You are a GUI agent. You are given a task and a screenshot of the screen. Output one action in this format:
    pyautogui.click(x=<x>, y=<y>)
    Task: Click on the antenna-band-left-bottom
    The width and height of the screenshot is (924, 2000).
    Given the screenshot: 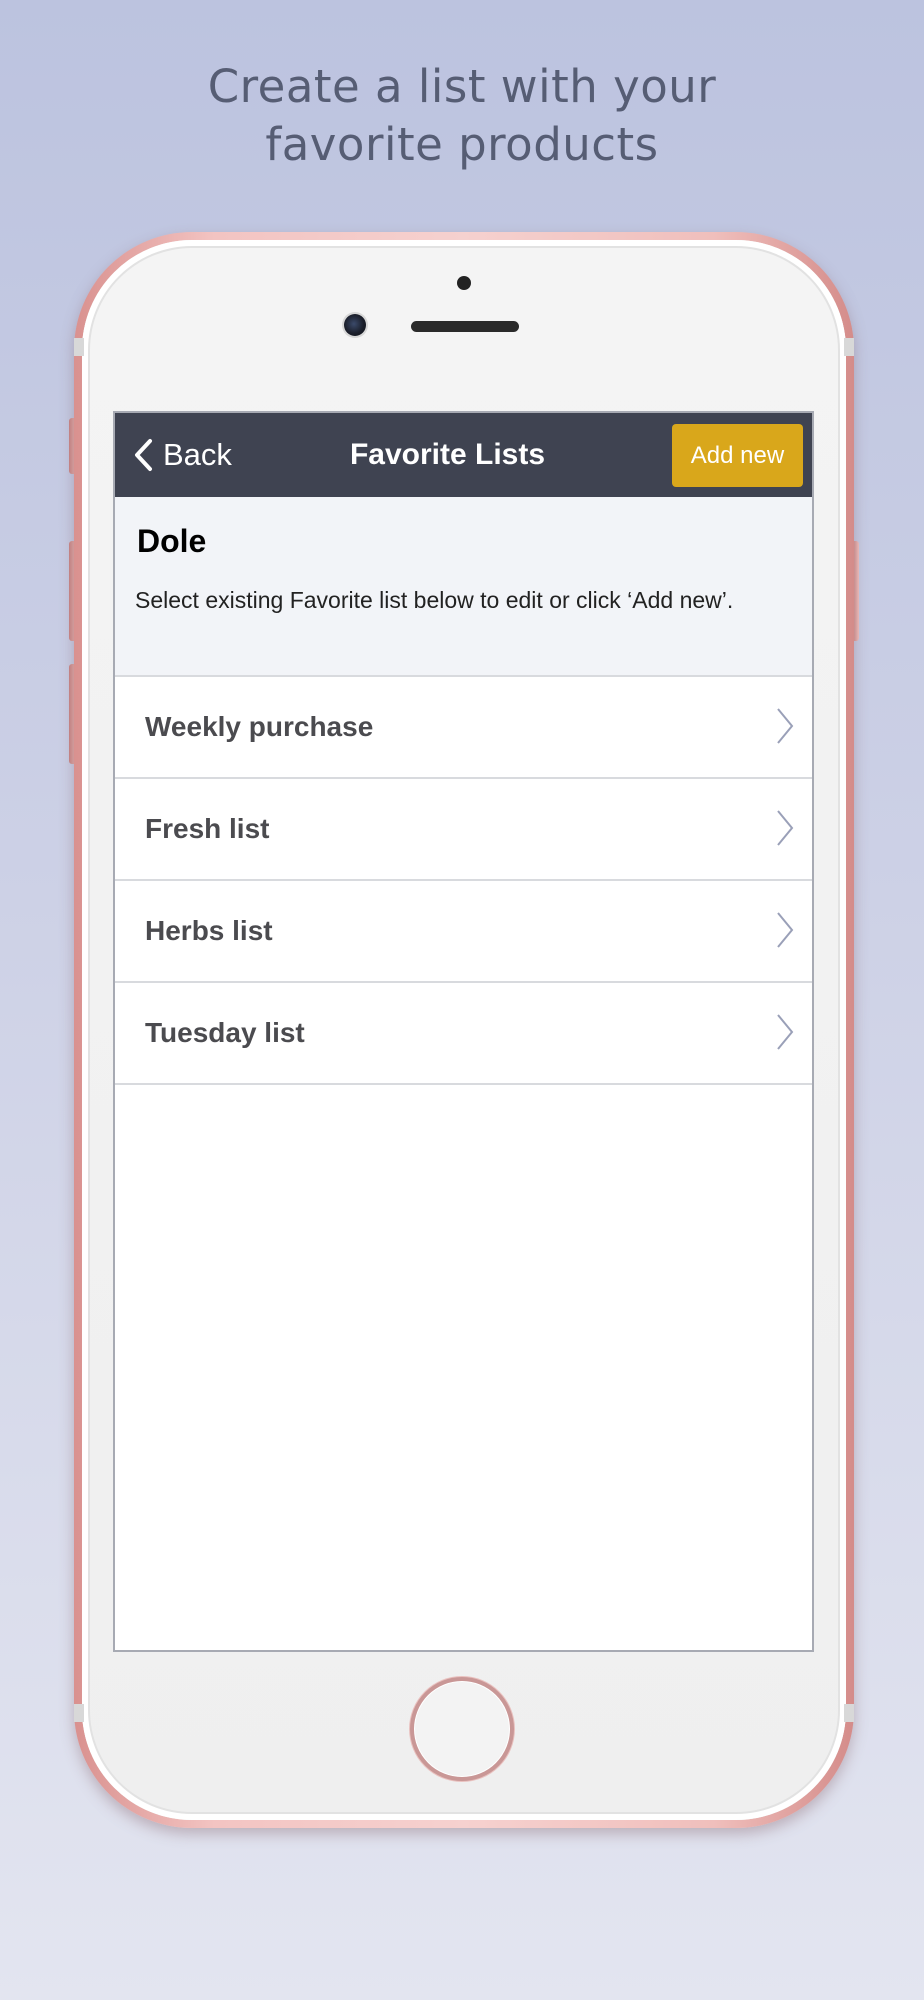 What is the action you would take?
    pyautogui.click(x=79, y=1713)
    